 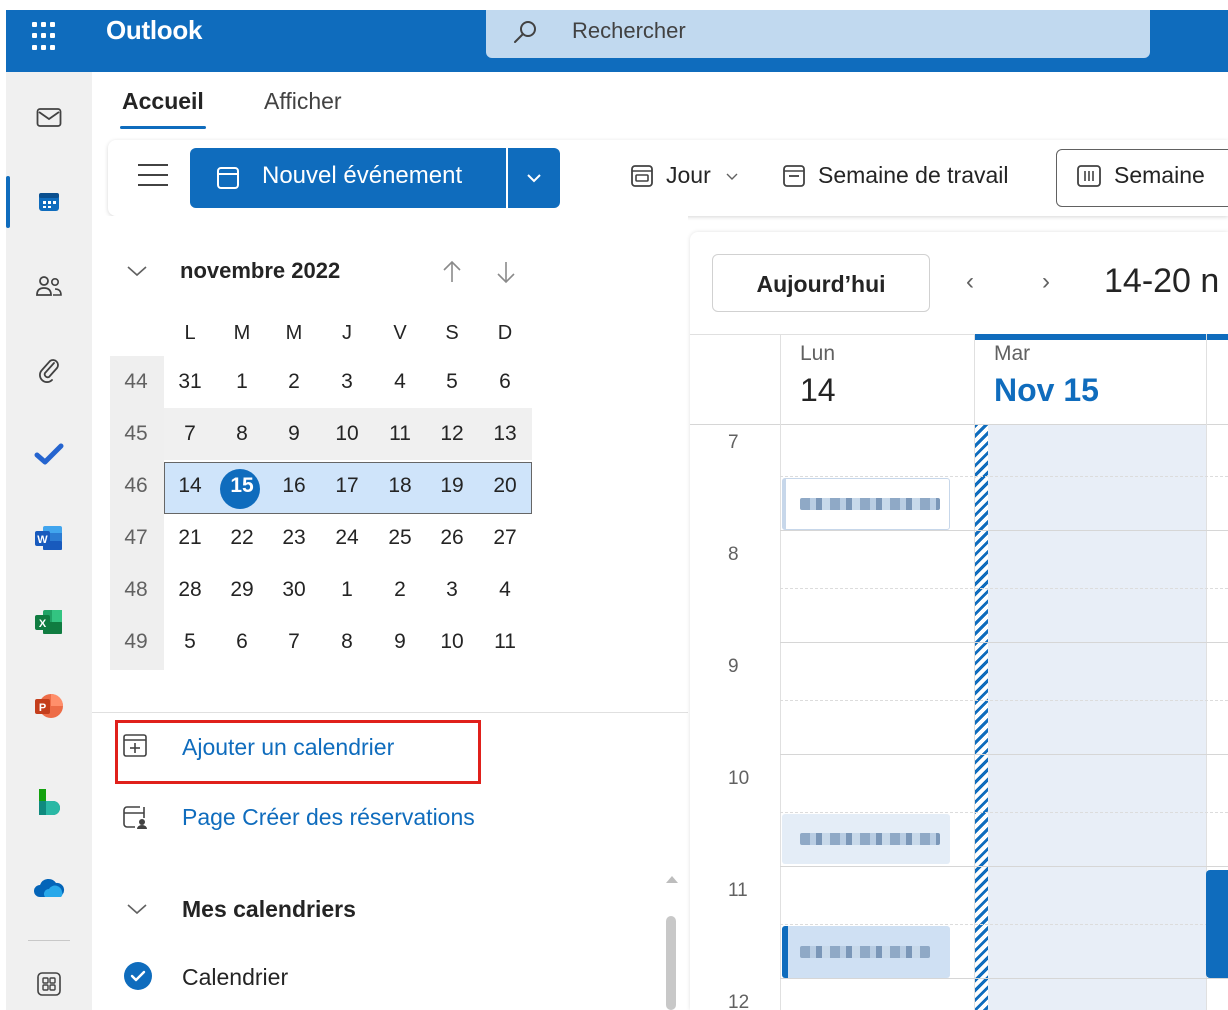 What do you see at coordinates (347, 333) in the screenshot?
I see `day-header: J` at bounding box center [347, 333].